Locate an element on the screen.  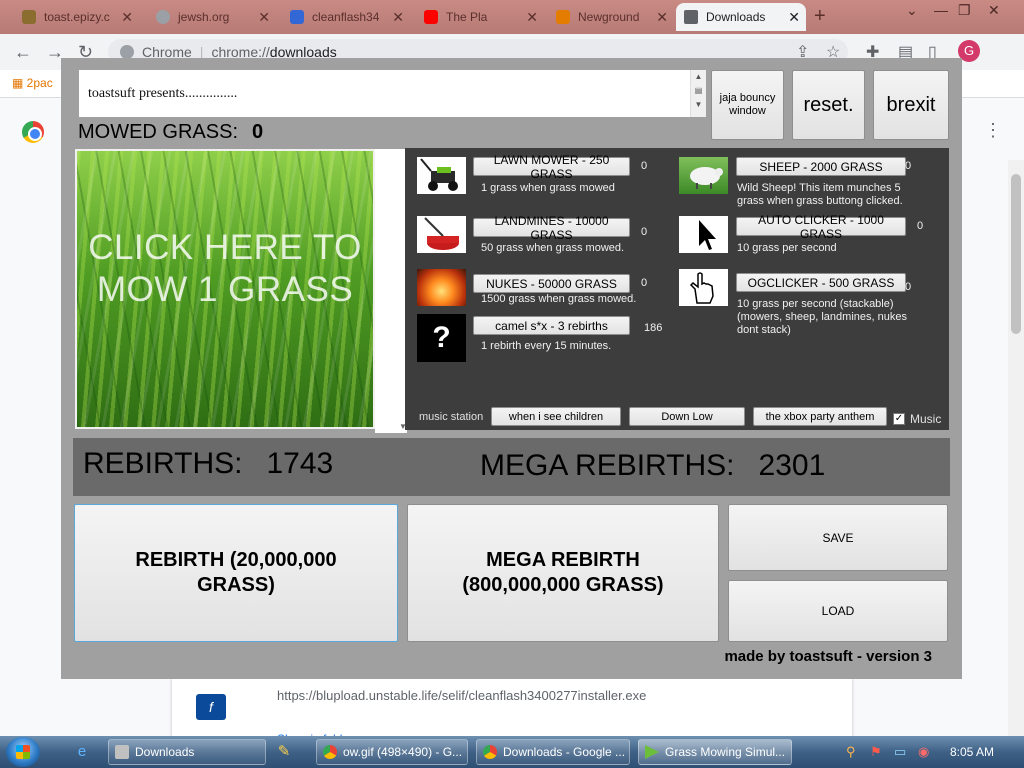
music-checkbox-label: Music is located at coordinates (926, 419).